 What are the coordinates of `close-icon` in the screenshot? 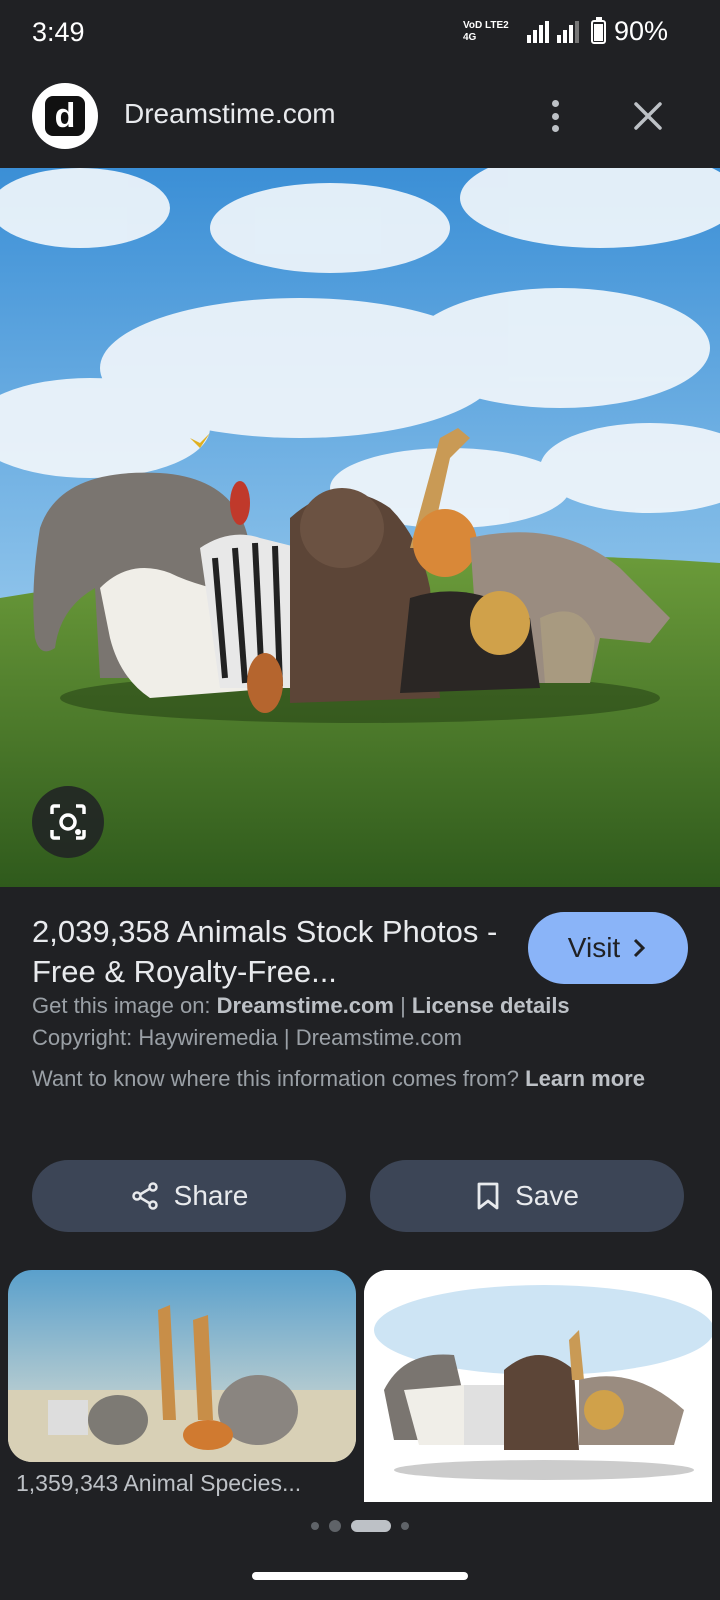 It's located at (648, 116).